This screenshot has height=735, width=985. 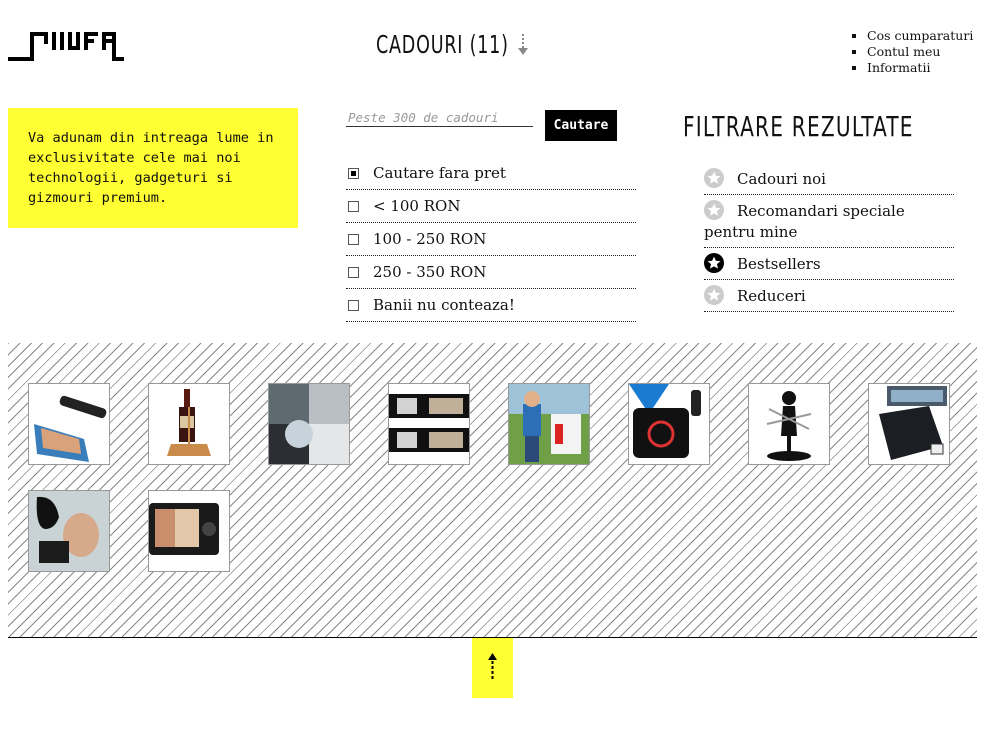 What do you see at coordinates (771, 296) in the screenshot?
I see `filter-label: Reduceri` at bounding box center [771, 296].